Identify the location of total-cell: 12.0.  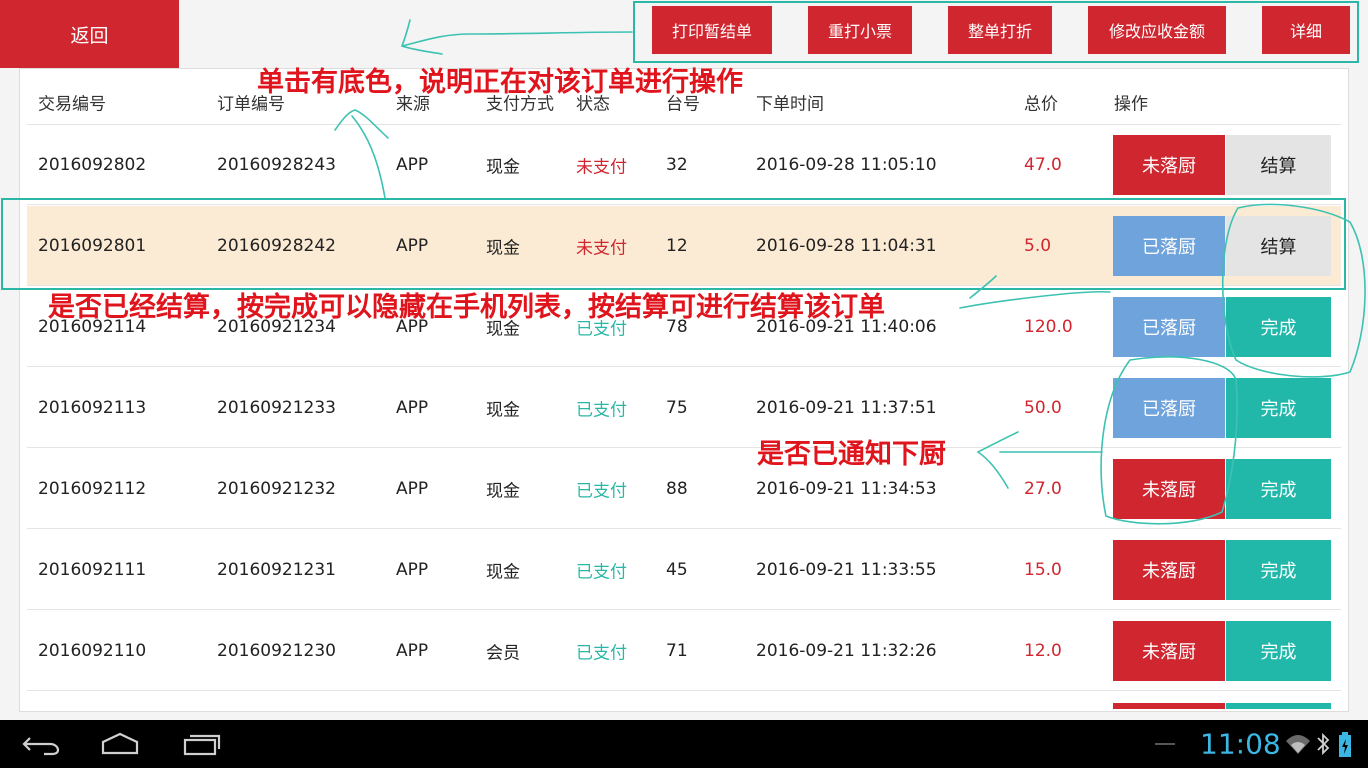
(1043, 650).